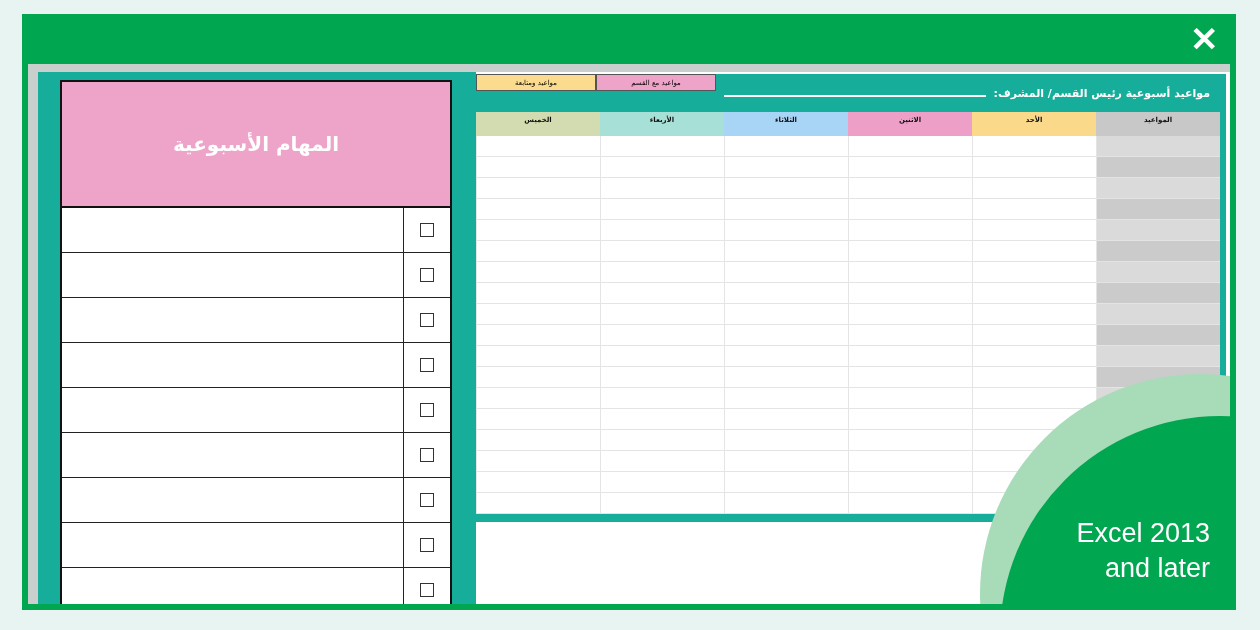  I want to click on schedule-title: مواعيد أسبوعية رئيس القسم/ المشرف:, so click(1102, 93).